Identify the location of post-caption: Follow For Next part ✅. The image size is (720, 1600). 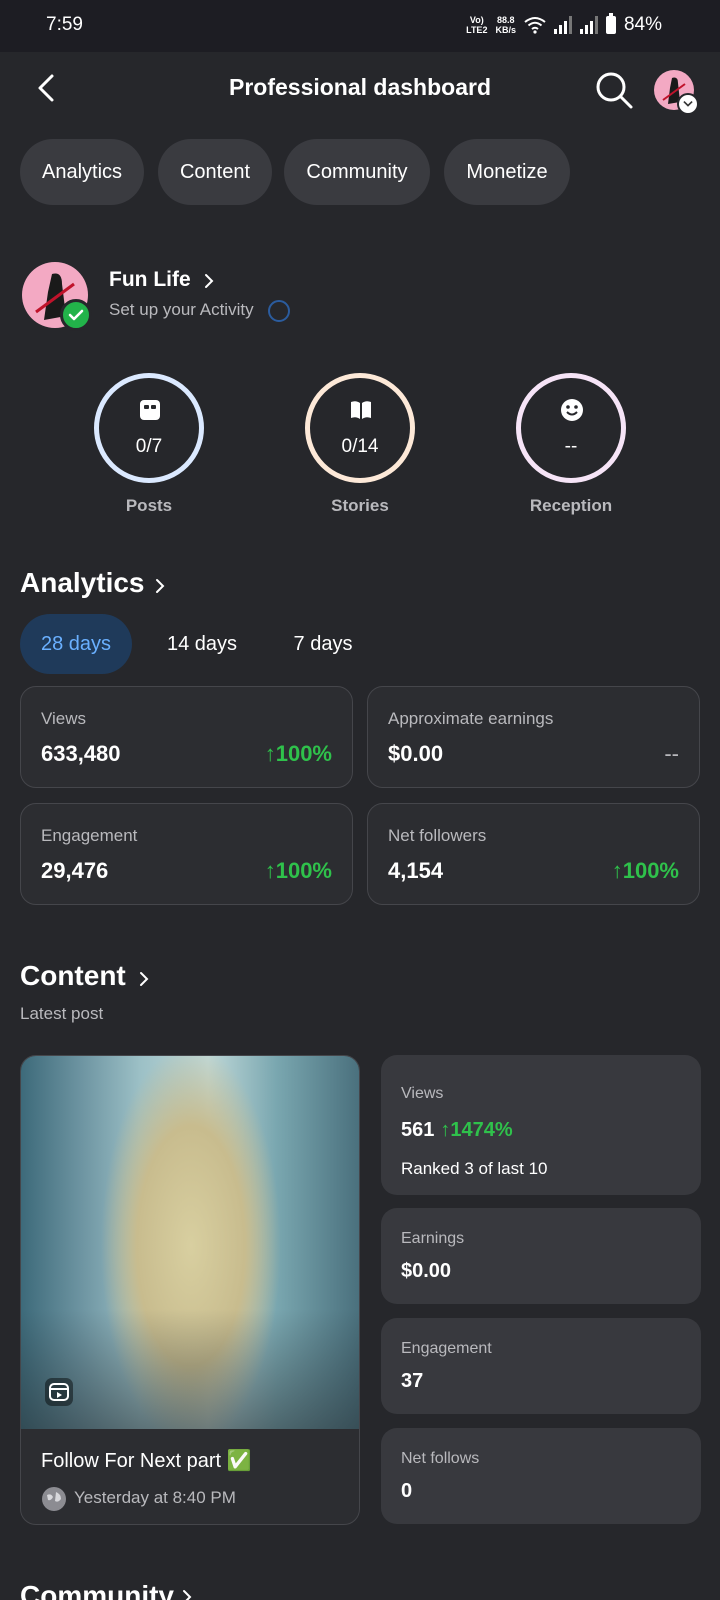
(146, 1461).